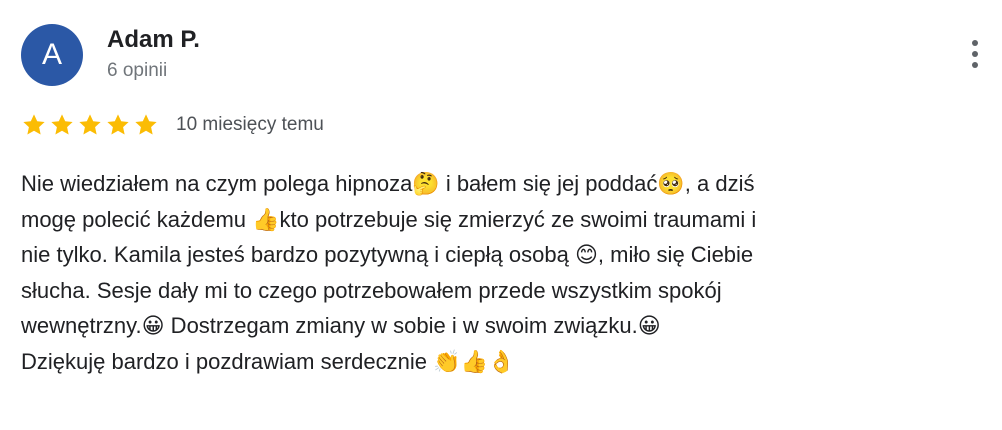 The height and width of the screenshot is (430, 1002). What do you see at coordinates (172, 125) in the screenshot?
I see `rating-row: 10 miesięcy temu` at bounding box center [172, 125].